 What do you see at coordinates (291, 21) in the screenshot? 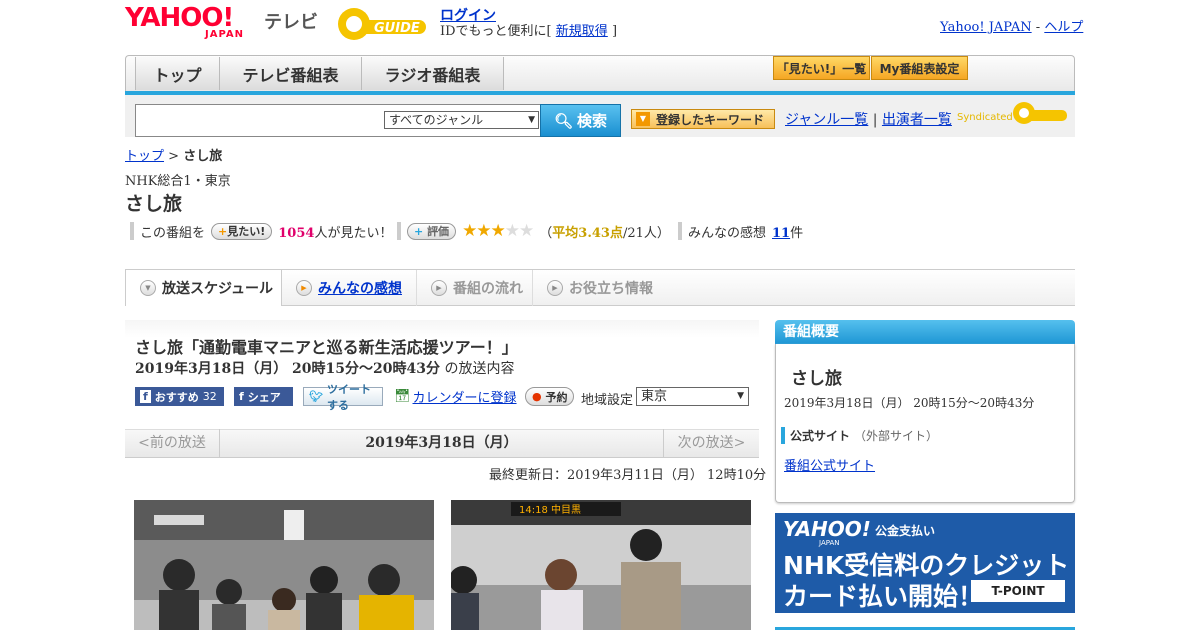
I see `tv-logo-text: テレビ` at bounding box center [291, 21].